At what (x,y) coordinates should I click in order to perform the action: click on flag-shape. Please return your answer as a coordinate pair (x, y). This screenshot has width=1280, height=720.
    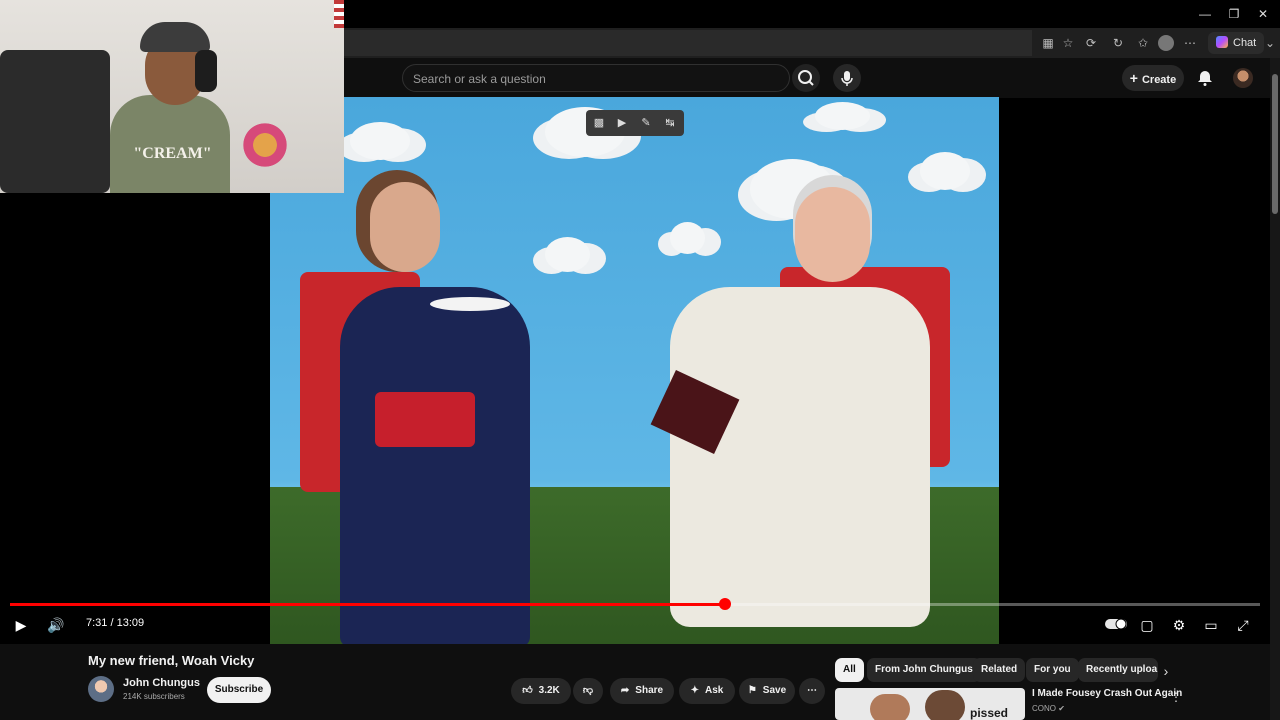
    Looking at the image, I should click on (339, 14).